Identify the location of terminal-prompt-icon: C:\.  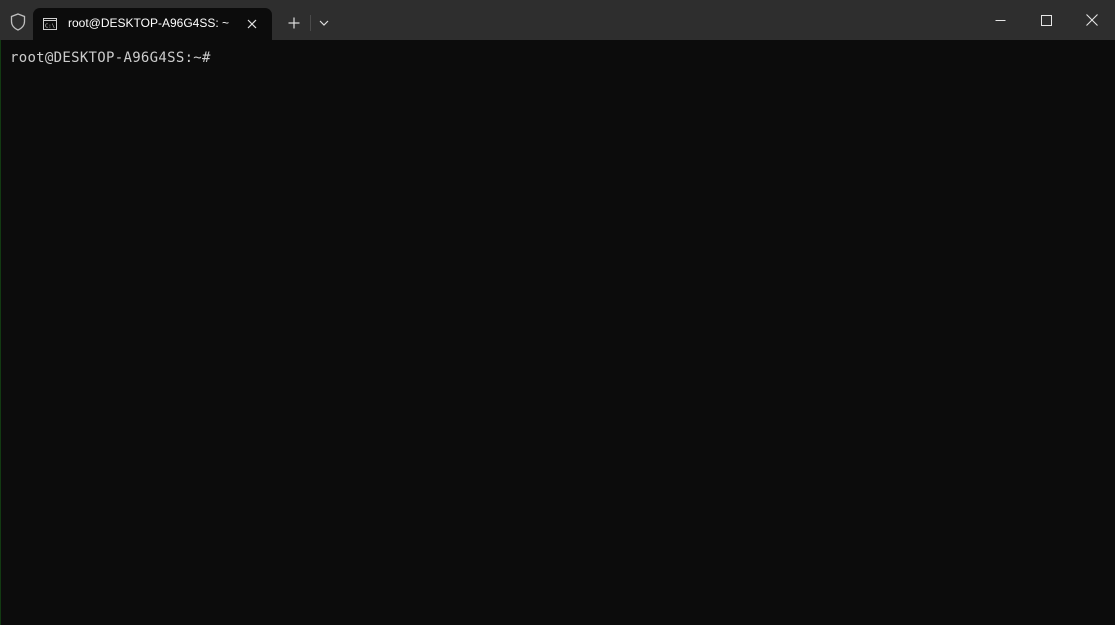
(50, 24).